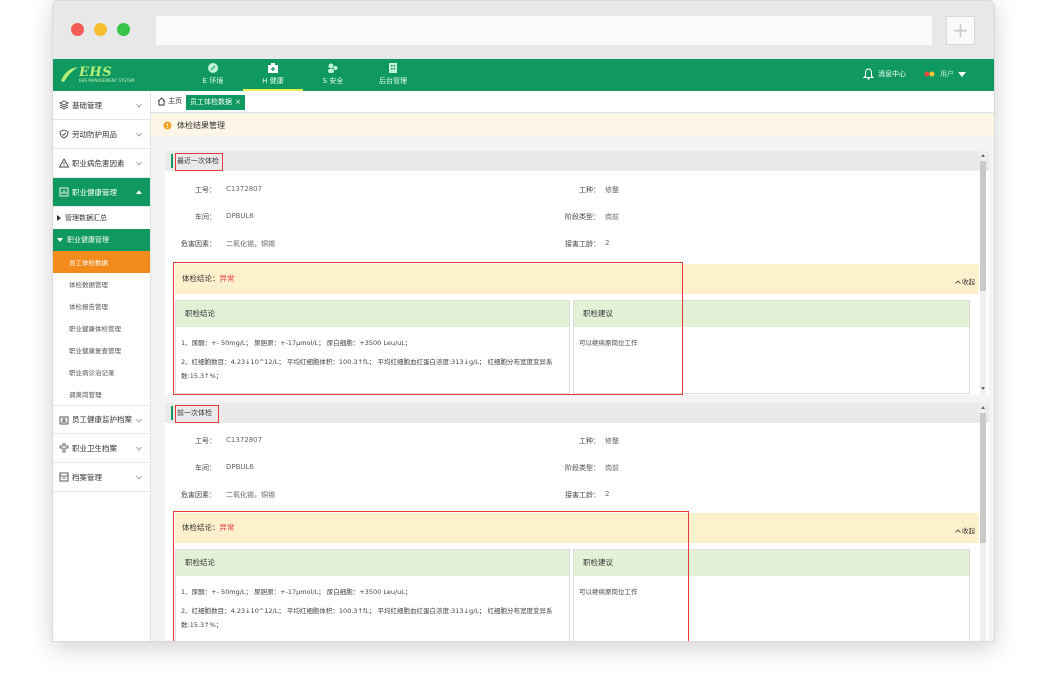 This screenshot has width=1047, height=698. What do you see at coordinates (612, 441) in the screenshot?
I see `job-type-value: 修整` at bounding box center [612, 441].